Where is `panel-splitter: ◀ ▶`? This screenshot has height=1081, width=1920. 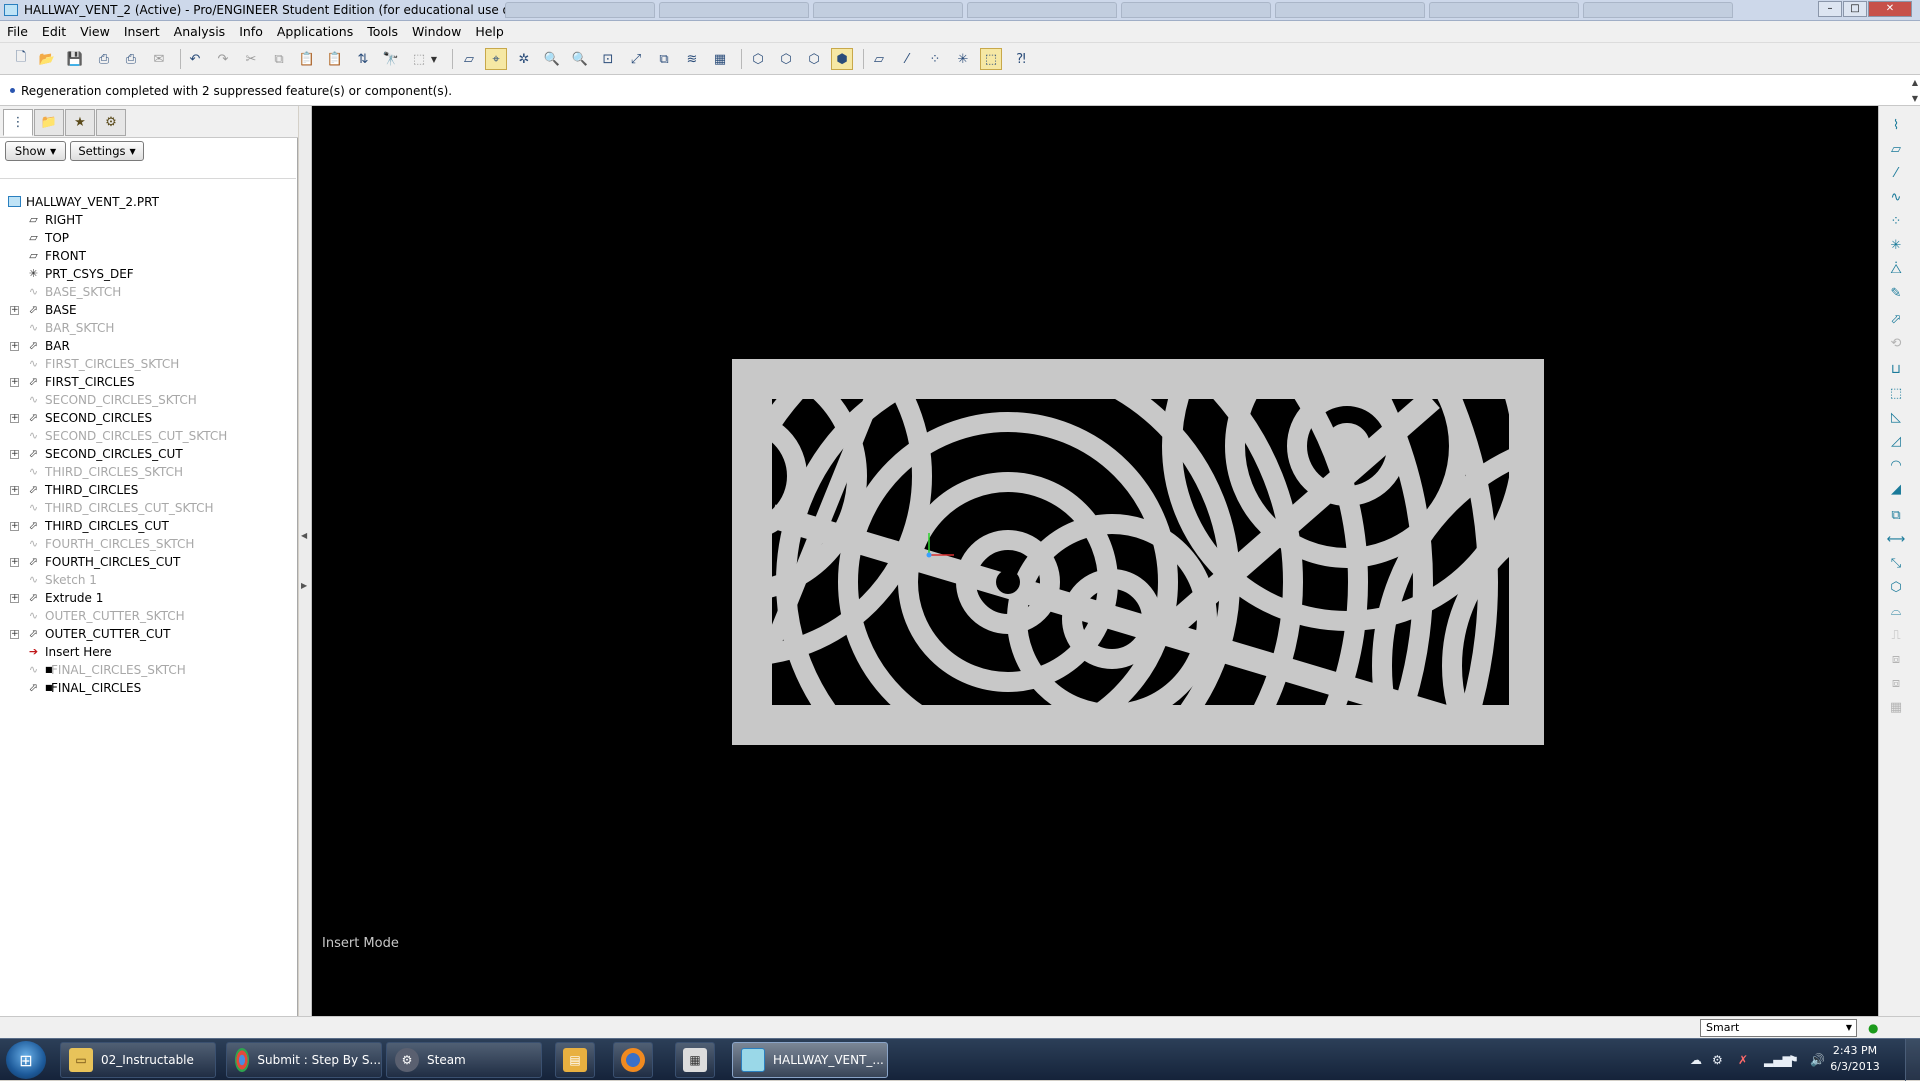 panel-splitter: ◀ ▶ is located at coordinates (305, 561).